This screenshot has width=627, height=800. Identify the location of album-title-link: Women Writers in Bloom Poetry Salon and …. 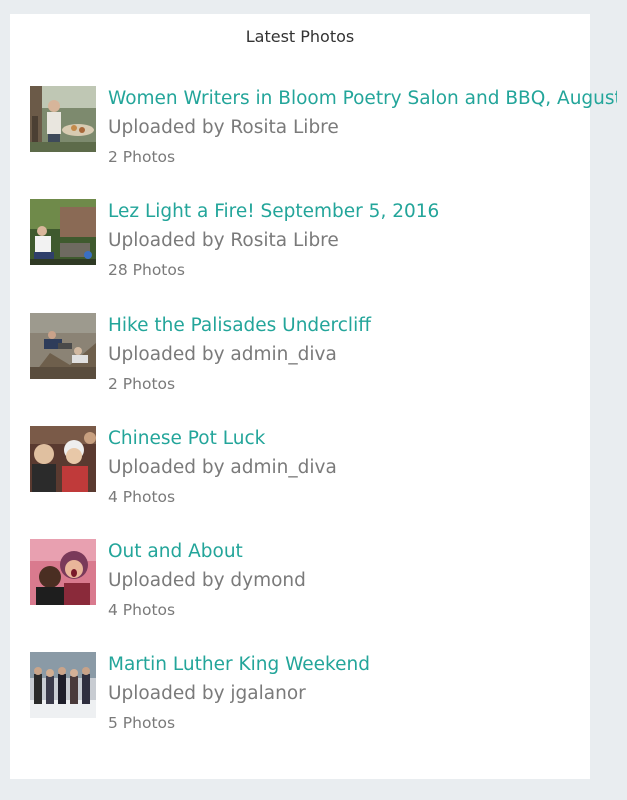
(367, 98).